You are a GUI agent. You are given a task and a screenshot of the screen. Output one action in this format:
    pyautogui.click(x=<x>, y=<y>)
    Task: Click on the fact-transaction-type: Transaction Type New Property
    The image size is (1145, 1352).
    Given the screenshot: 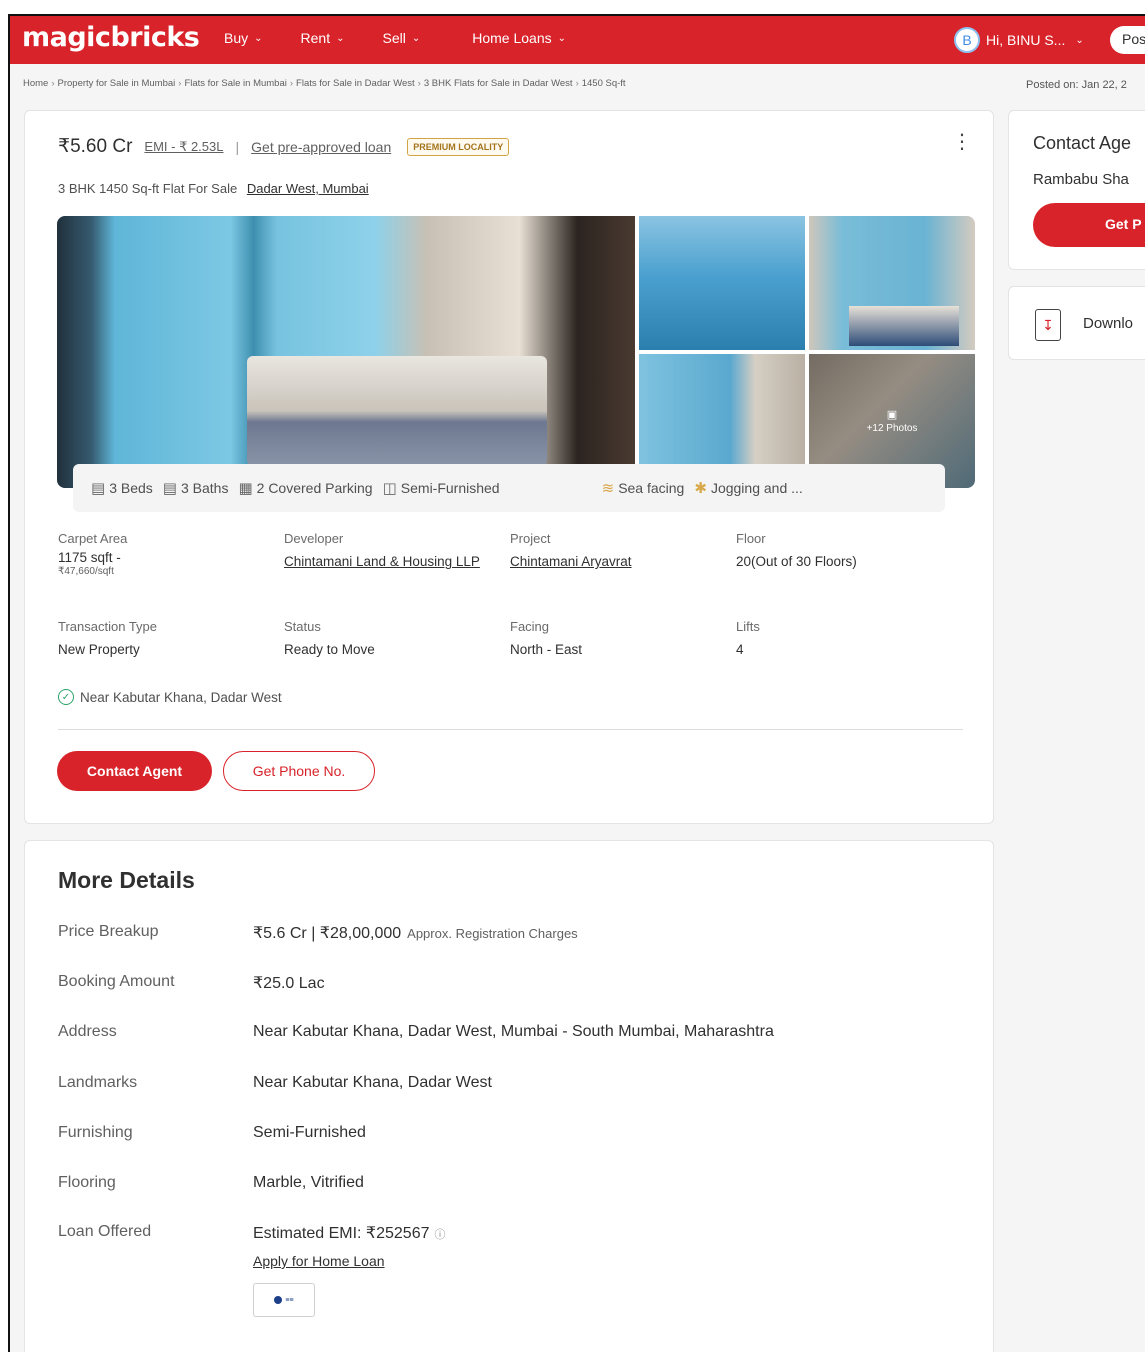 What is the action you would take?
    pyautogui.click(x=168, y=639)
    